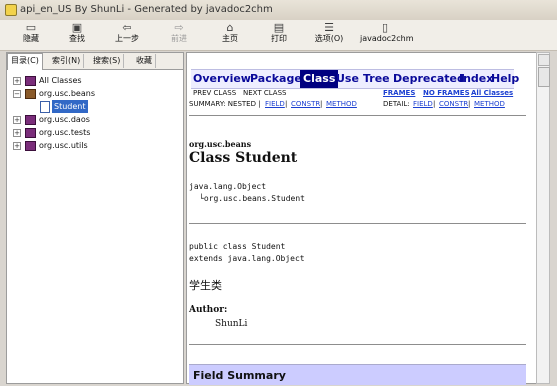 The width and height of the screenshot is (557, 386). What do you see at coordinates (205, 285) in the screenshot?
I see `class-description: 学生类` at bounding box center [205, 285].